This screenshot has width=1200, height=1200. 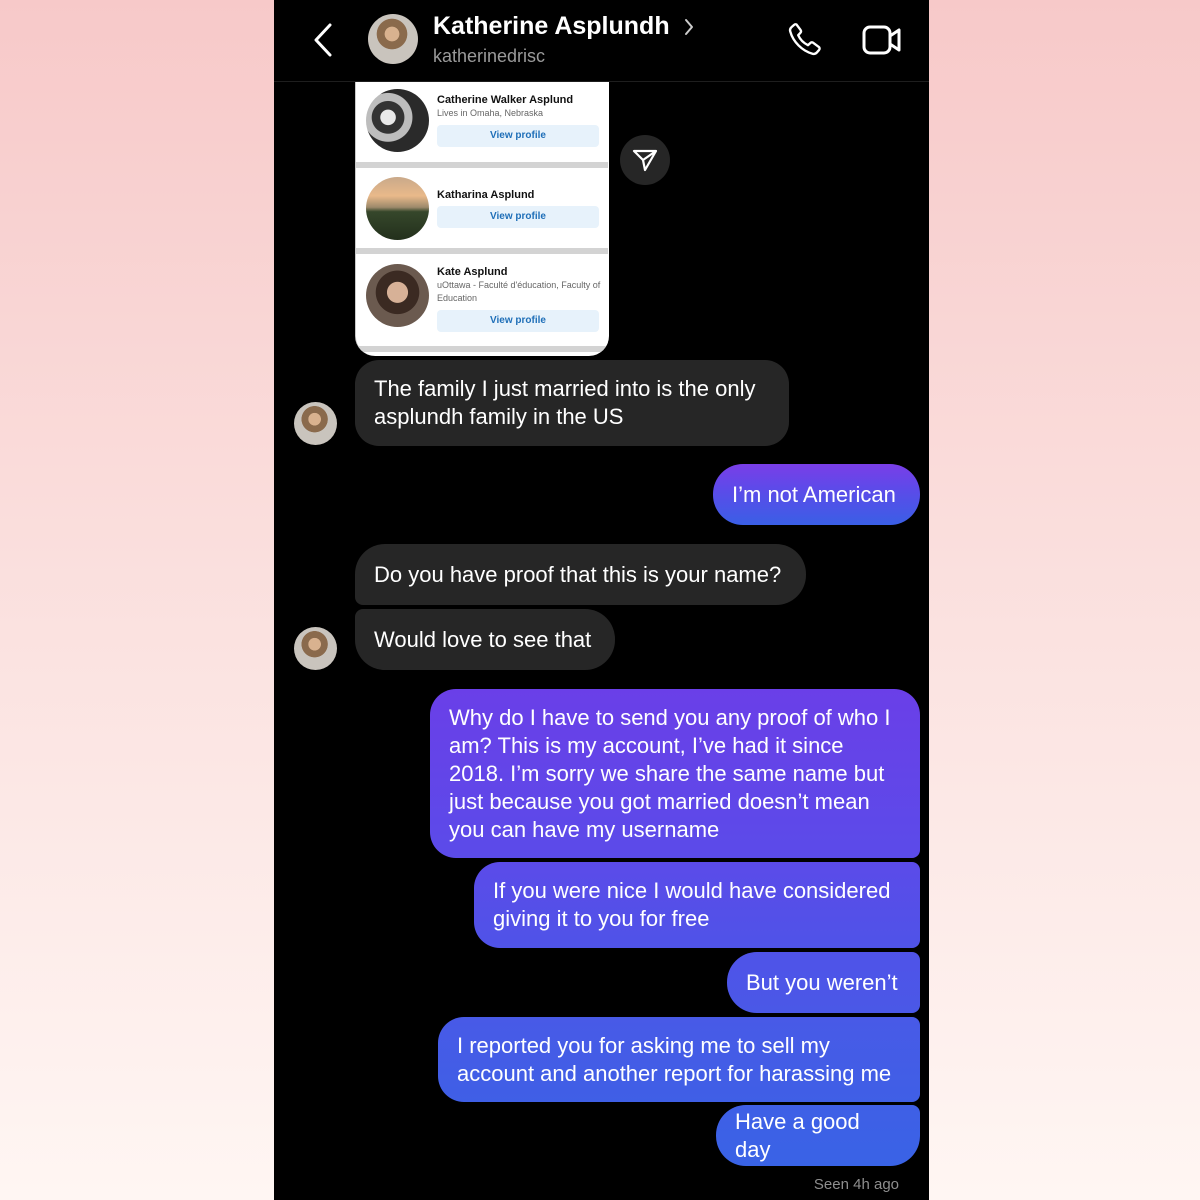 I want to click on share-button, so click(x=645, y=160).